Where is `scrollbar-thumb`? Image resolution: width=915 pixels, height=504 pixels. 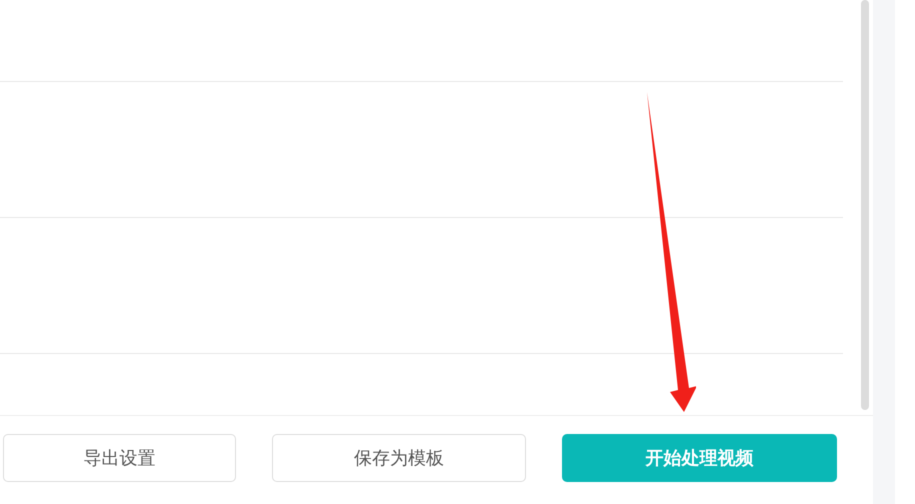
scrollbar-thumb is located at coordinates (865, 205).